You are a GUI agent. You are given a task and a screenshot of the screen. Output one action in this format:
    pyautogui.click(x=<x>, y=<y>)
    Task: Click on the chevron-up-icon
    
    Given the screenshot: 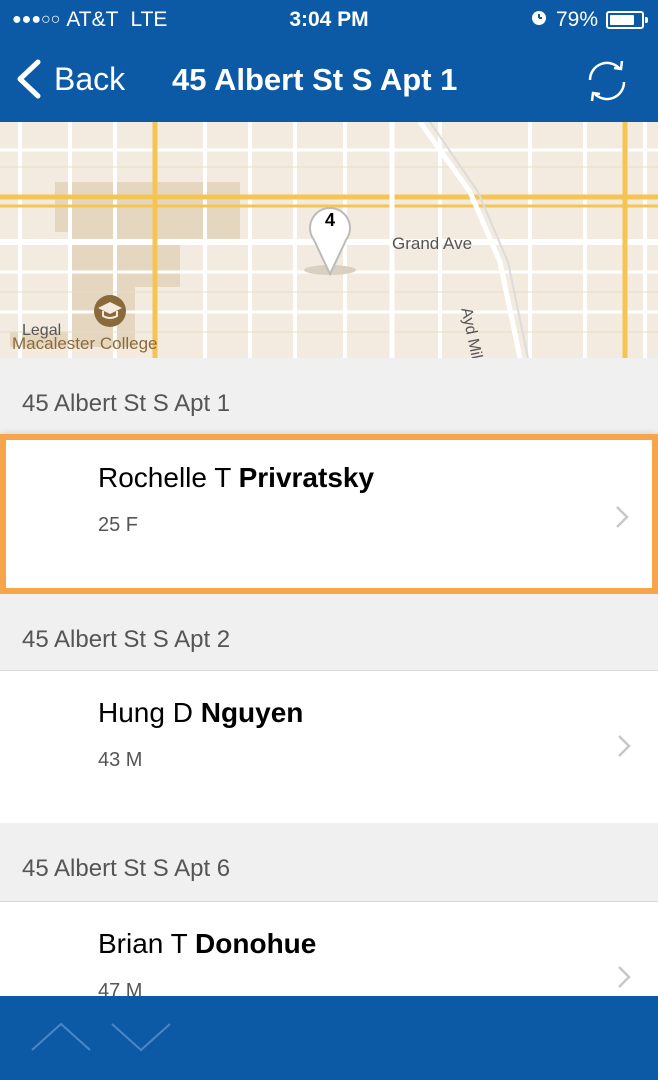 What is the action you would take?
    pyautogui.click(x=61, y=1036)
    